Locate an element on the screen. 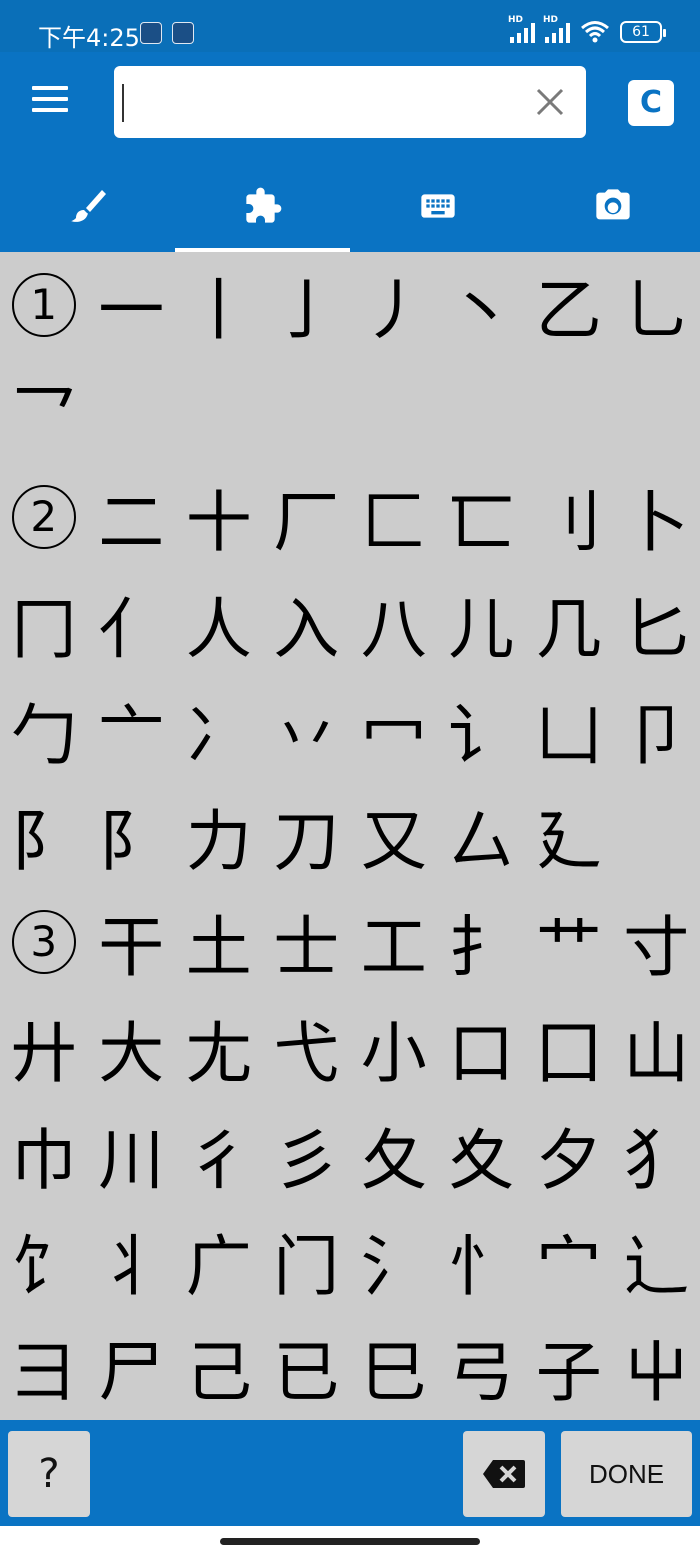 This screenshot has width=700, height=1556. radical-key: 勹 is located at coordinates (44, 730).